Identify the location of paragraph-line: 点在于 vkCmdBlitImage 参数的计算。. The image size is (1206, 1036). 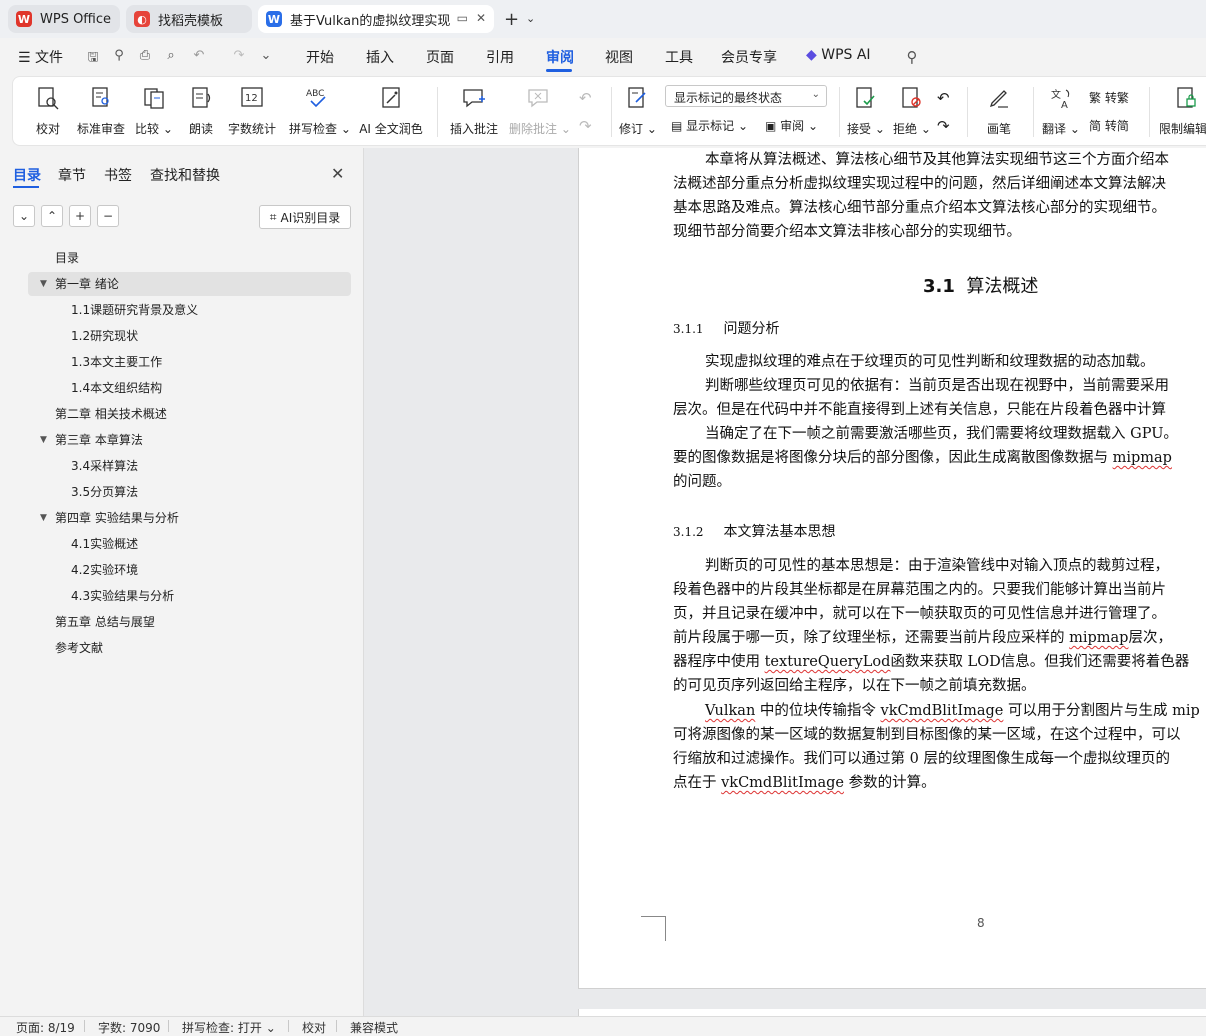
(804, 783).